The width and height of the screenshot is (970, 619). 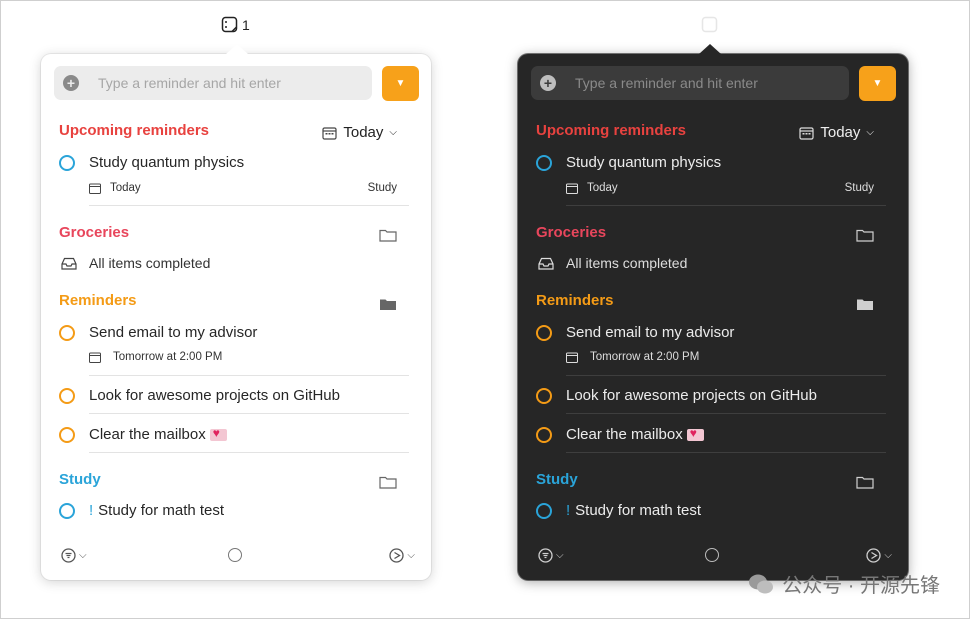 I want to click on reminders-menubar-icon, so click(x=709, y=24).